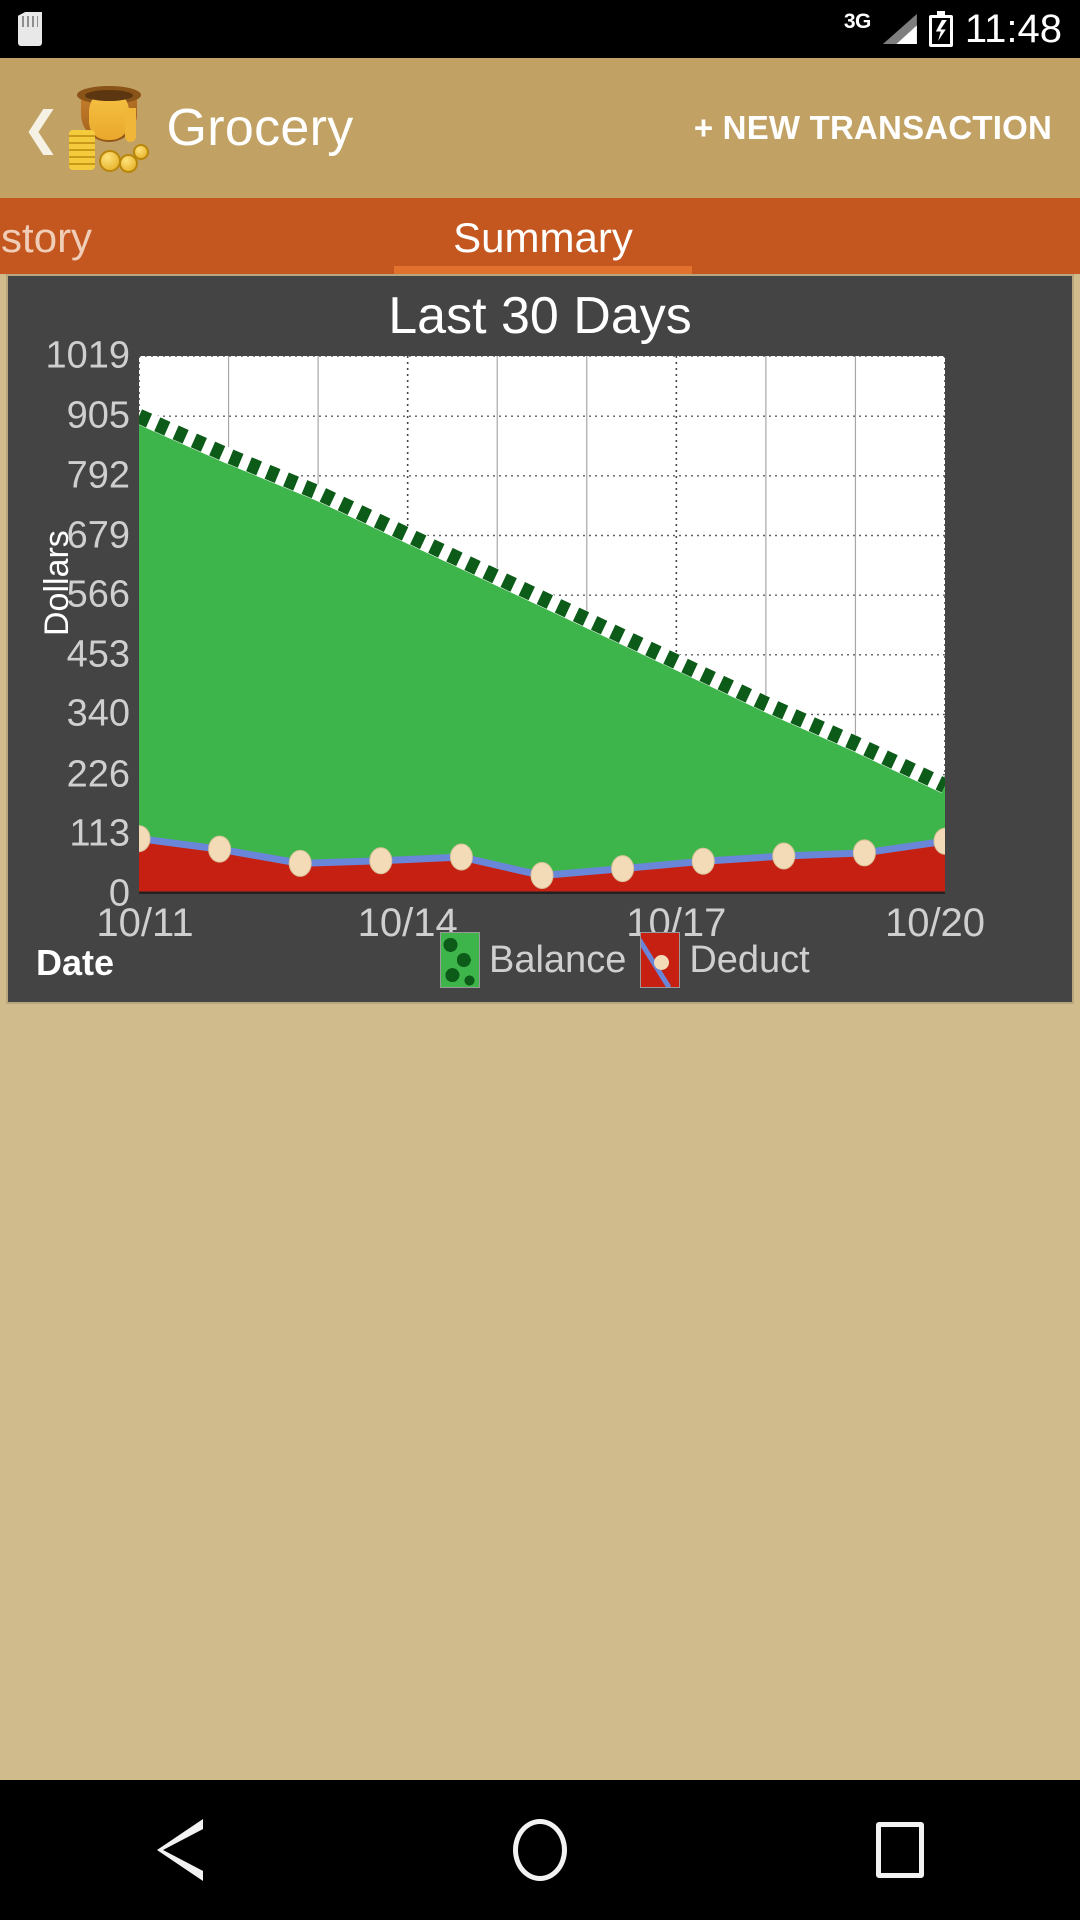 The width and height of the screenshot is (1080, 1920). I want to click on chart-title: Last 30 Days, so click(540, 316).